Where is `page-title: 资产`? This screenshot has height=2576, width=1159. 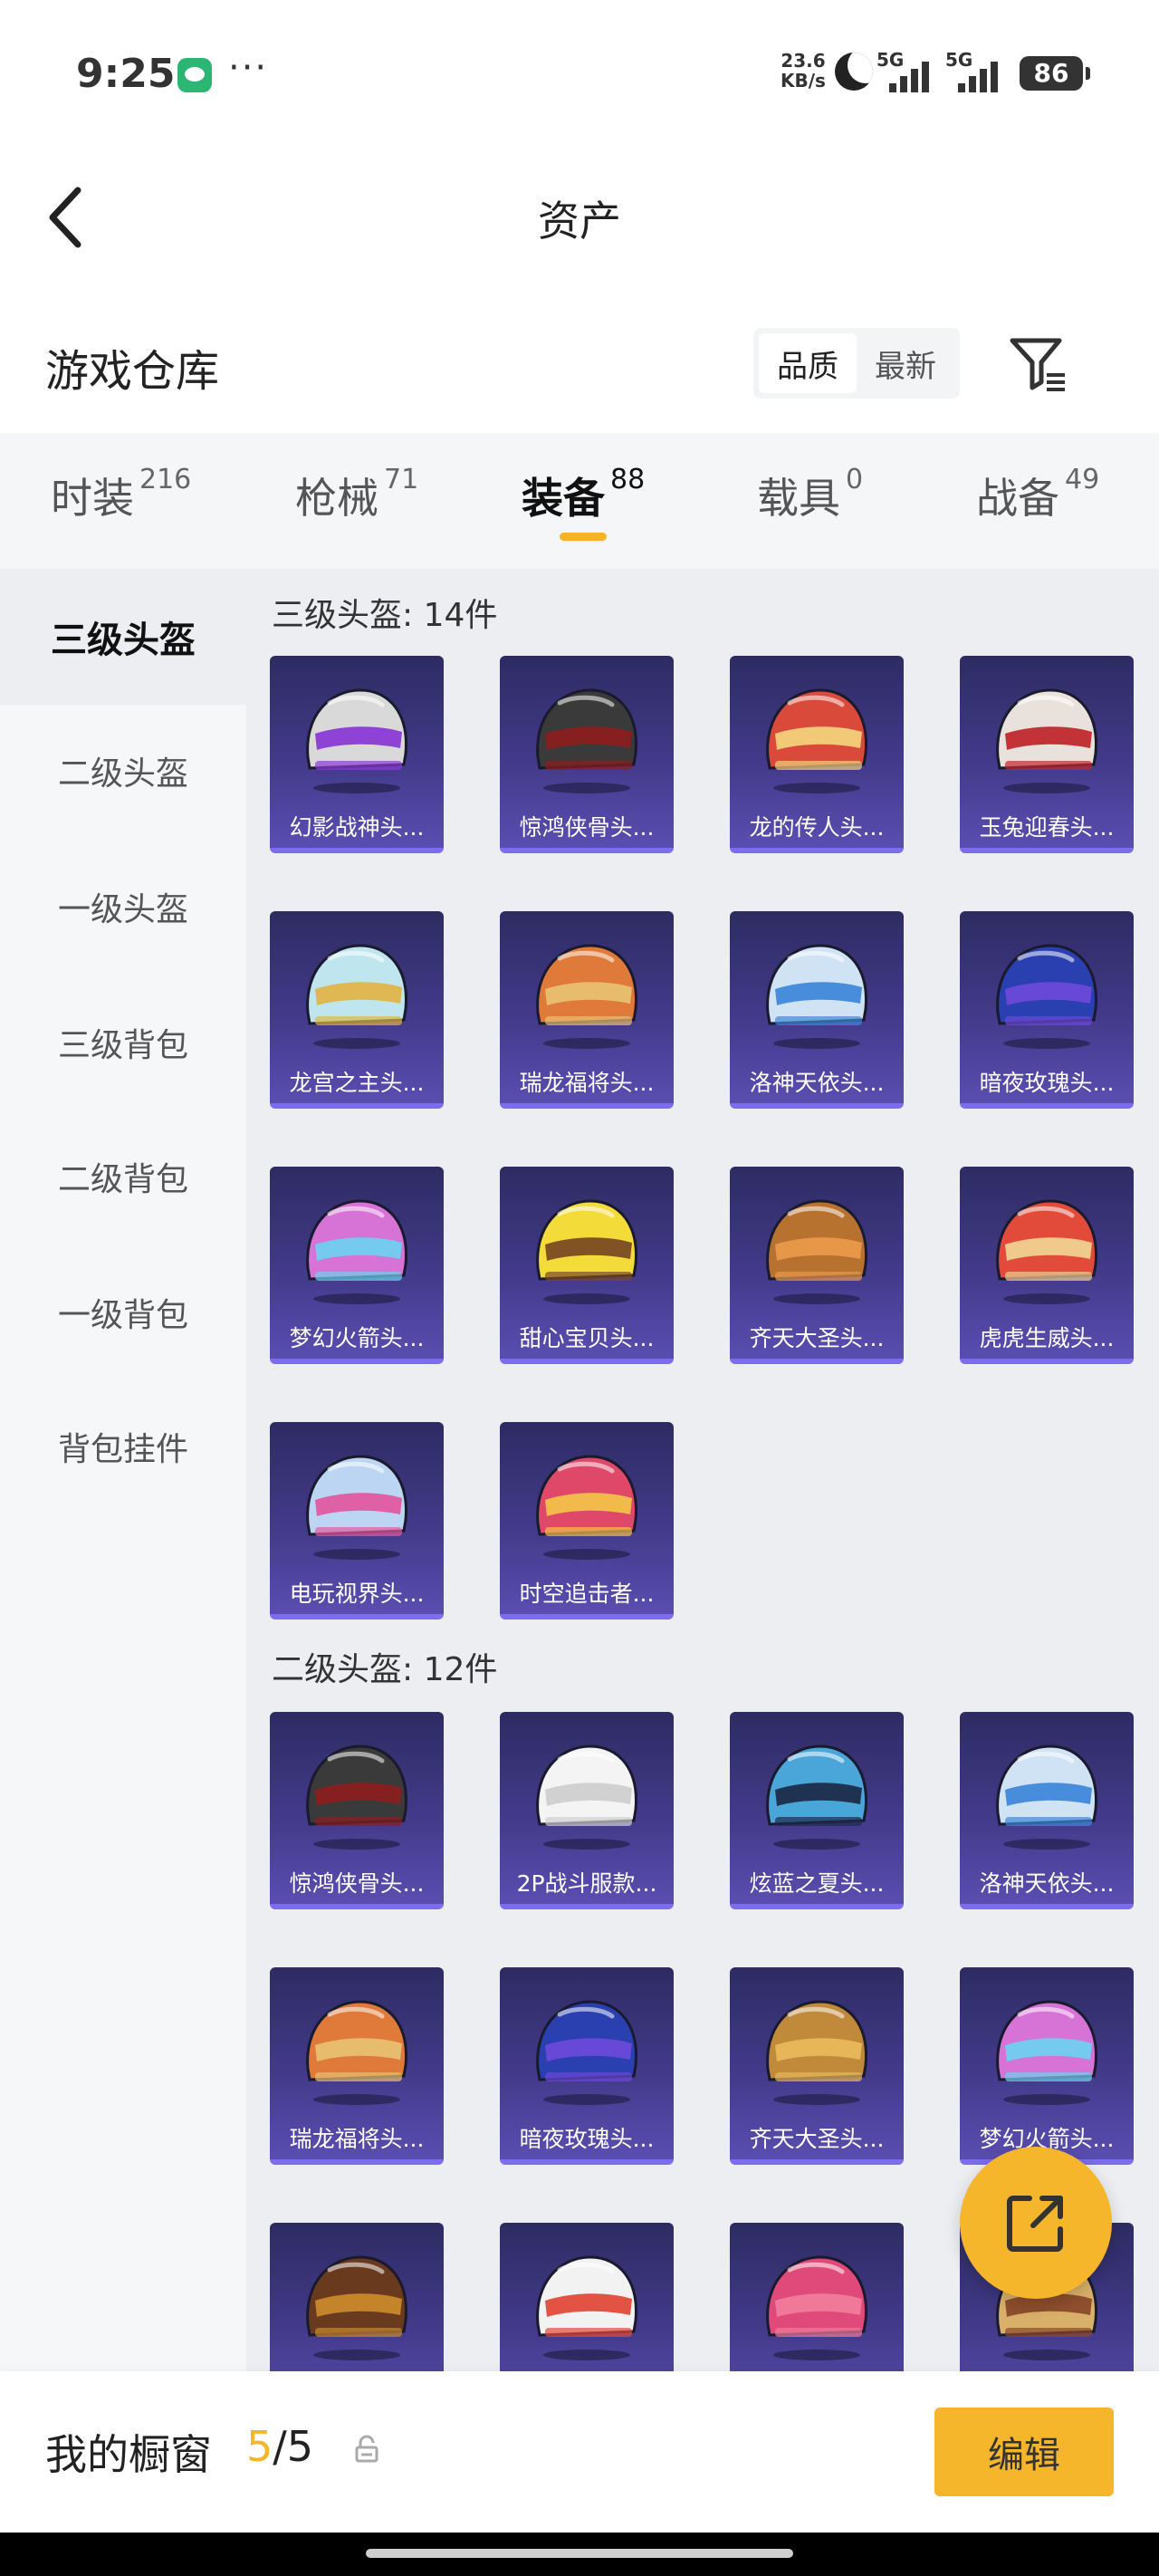
page-title: 资产 is located at coordinates (579, 221).